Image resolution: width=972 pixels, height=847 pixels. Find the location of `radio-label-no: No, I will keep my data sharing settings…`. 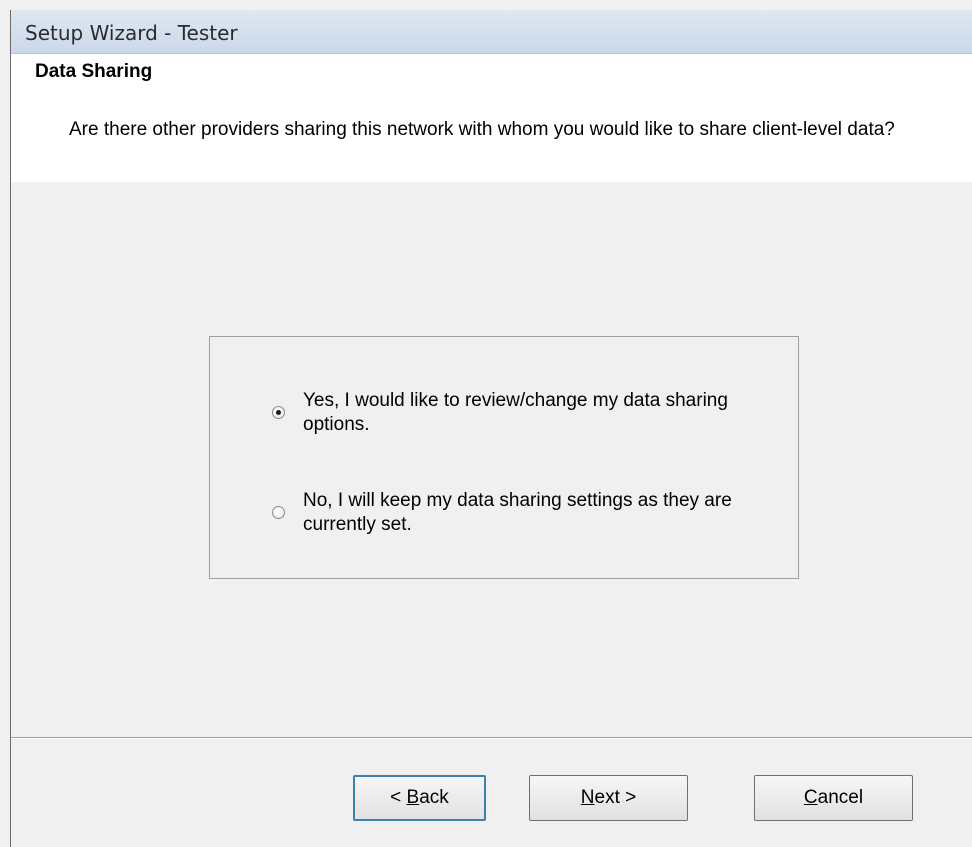

radio-label-no: No, I will keep my data sharing settings… is located at coordinates (533, 513).